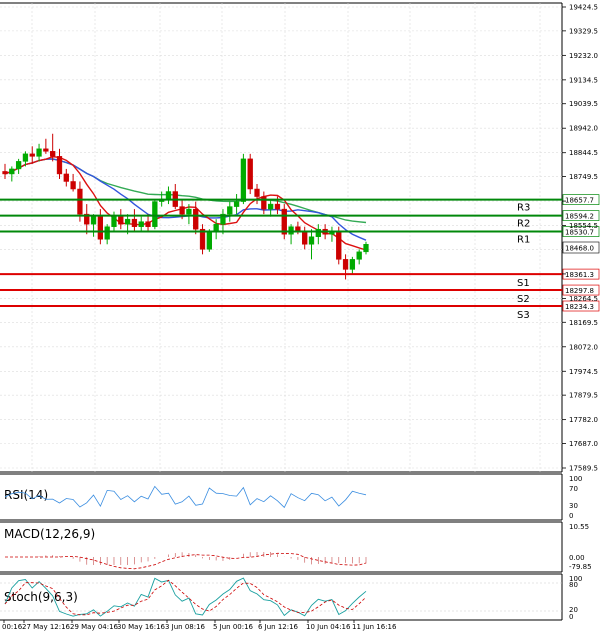 This screenshot has height=639, width=600. Describe the element at coordinates (579, 275) in the screenshot. I see `level-value-s1: 18361.3` at that location.